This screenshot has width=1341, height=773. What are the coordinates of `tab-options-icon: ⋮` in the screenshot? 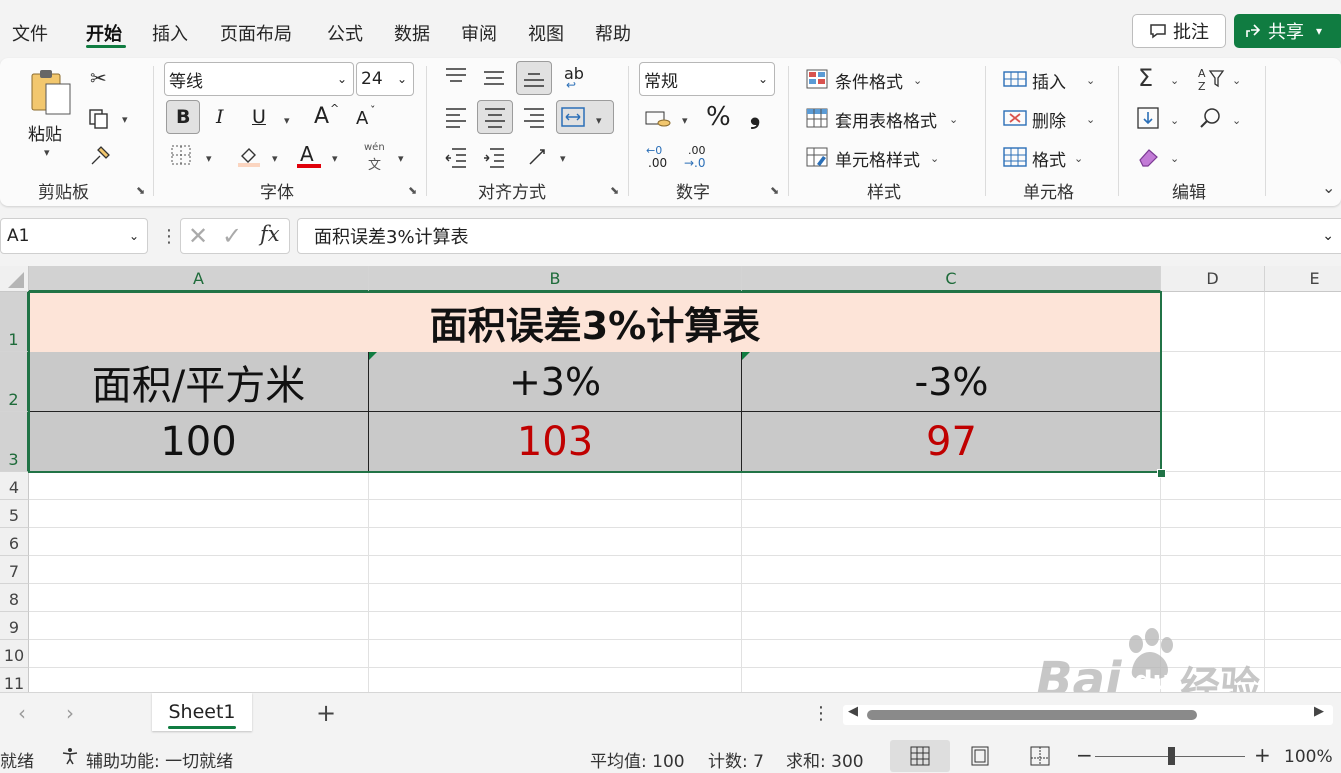 It's located at (821, 713).